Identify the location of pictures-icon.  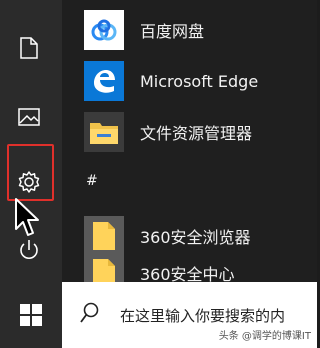
(29, 117).